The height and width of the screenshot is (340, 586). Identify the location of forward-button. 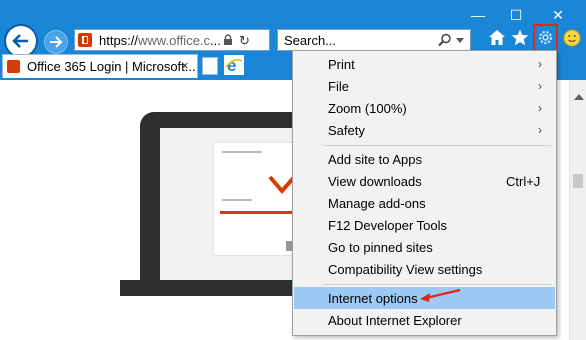
(56, 42).